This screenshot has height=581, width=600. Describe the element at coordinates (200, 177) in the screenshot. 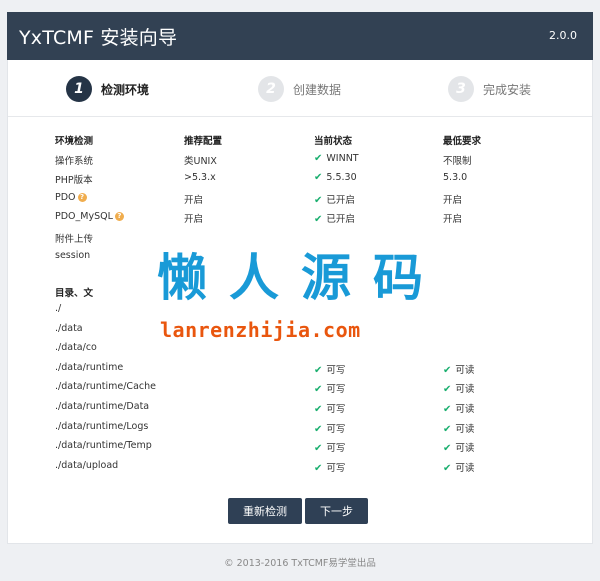

I see `recommended-value: >5.3.x` at that location.